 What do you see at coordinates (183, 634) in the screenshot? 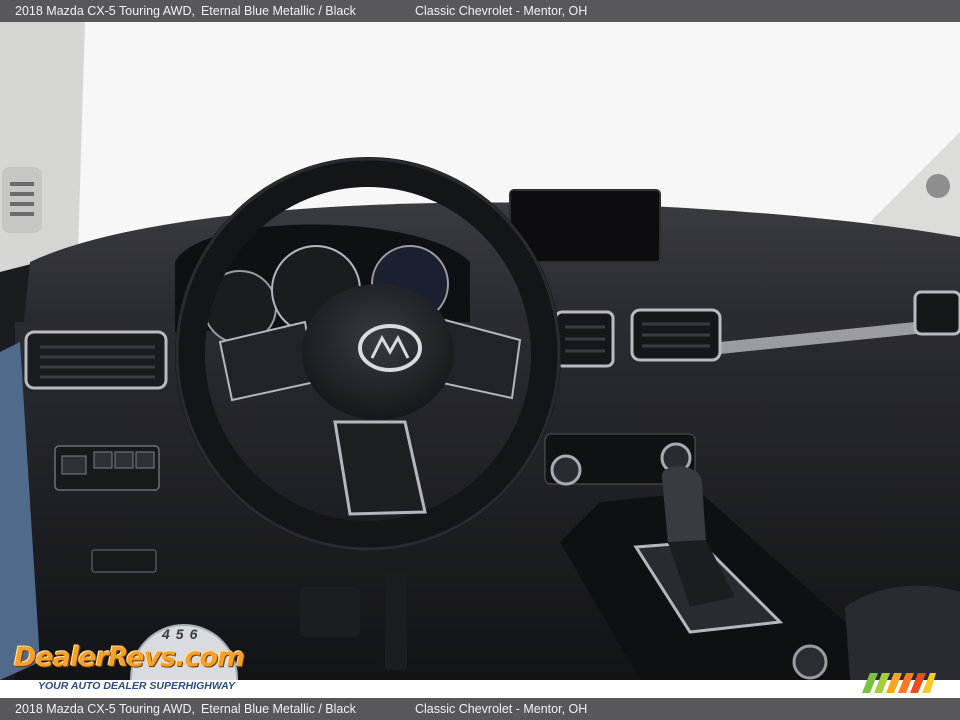
I see `watermark-dial-digits: 456` at bounding box center [183, 634].